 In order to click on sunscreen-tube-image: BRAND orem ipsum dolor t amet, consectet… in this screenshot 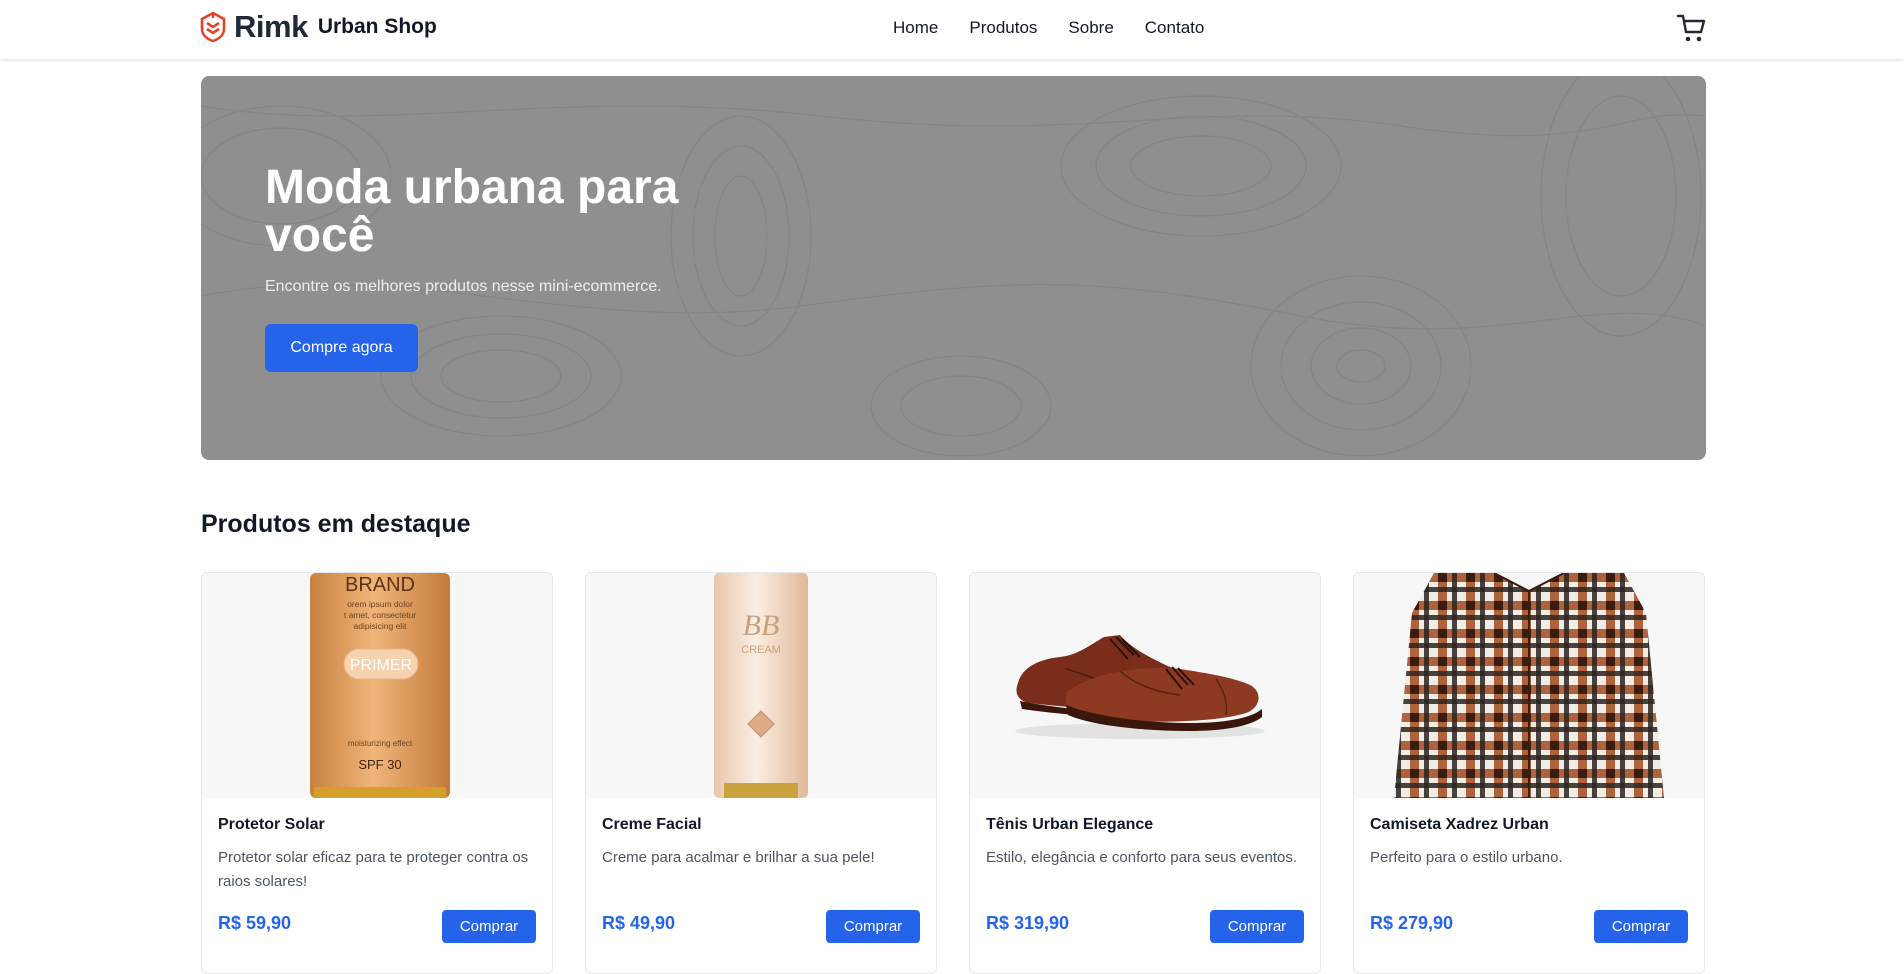, I will do `click(380, 685)`.